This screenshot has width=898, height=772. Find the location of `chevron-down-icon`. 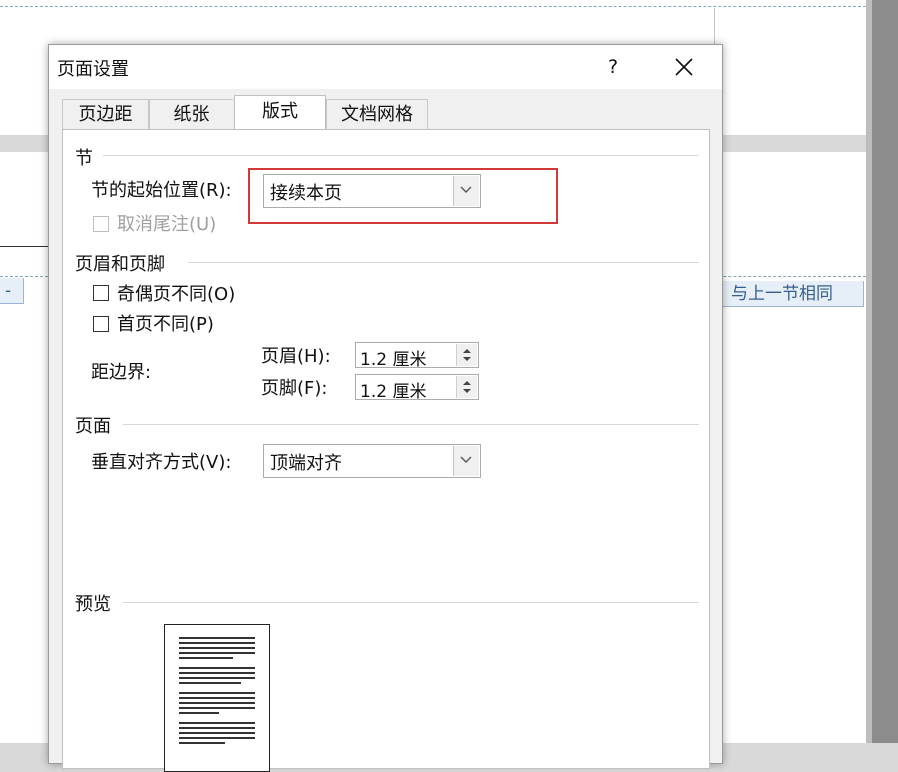

chevron-down-icon is located at coordinates (466, 459).